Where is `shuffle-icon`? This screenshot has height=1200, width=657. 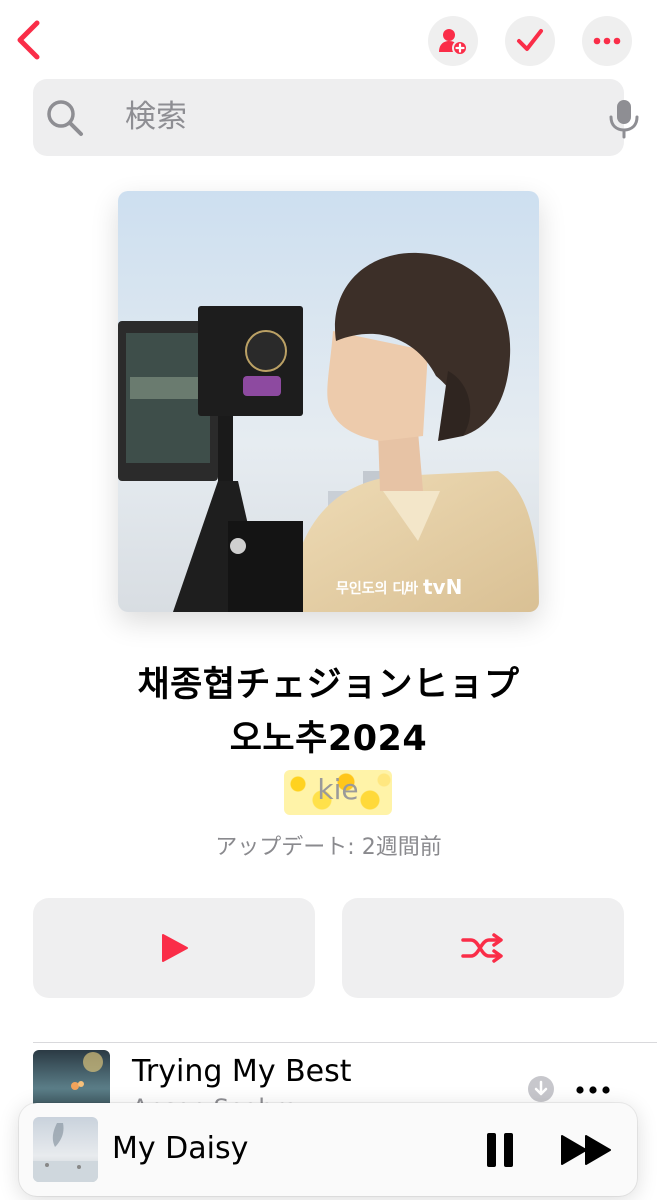 shuffle-icon is located at coordinates (482, 948).